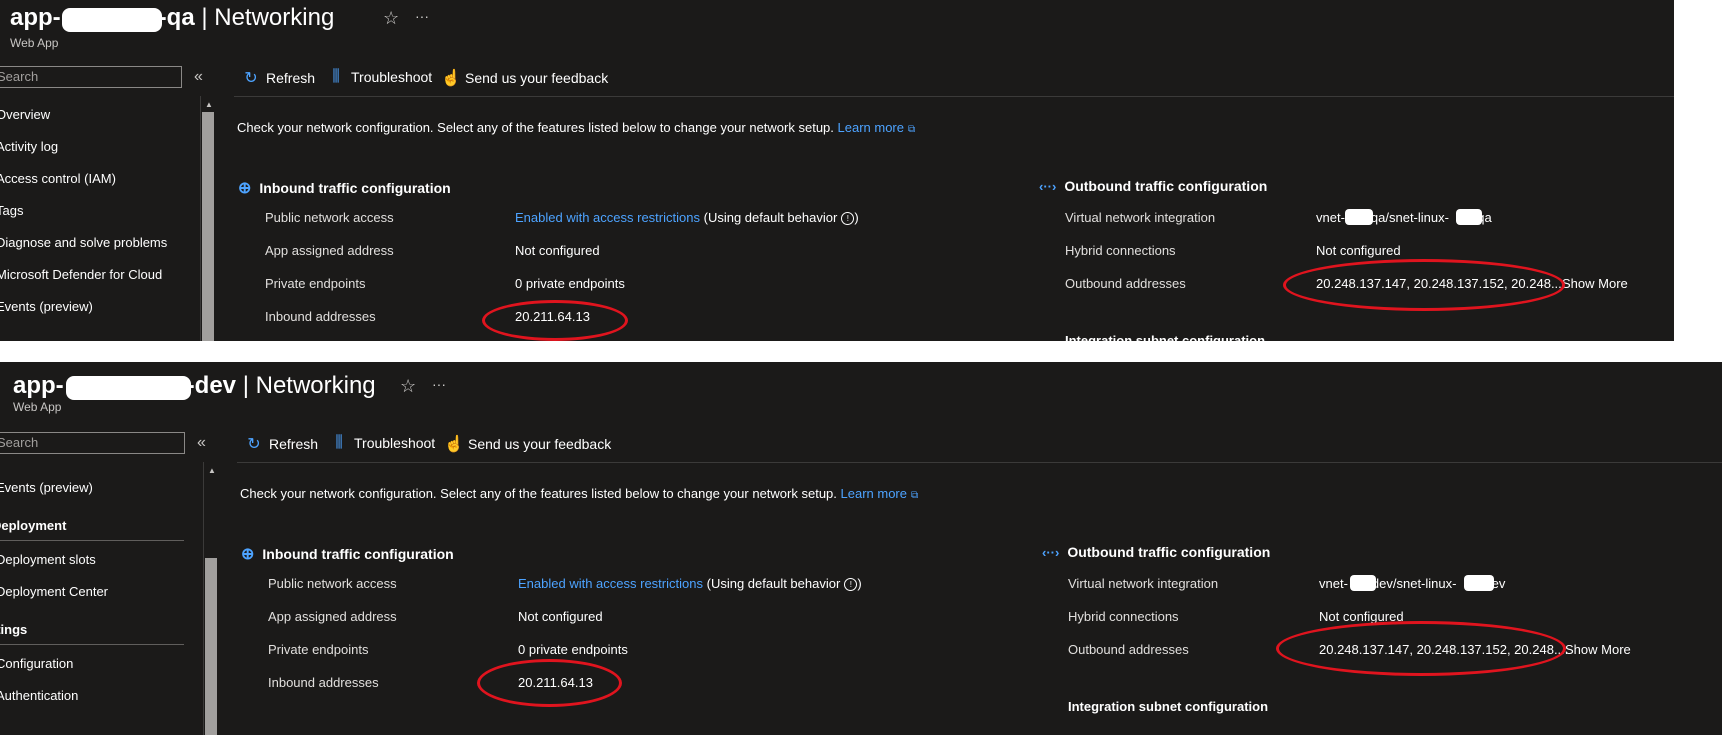 The width and height of the screenshot is (1722, 735). What do you see at coordinates (81, 274) in the screenshot?
I see `sidebar-item-defender: Microsoft Defender for Cloud` at bounding box center [81, 274].